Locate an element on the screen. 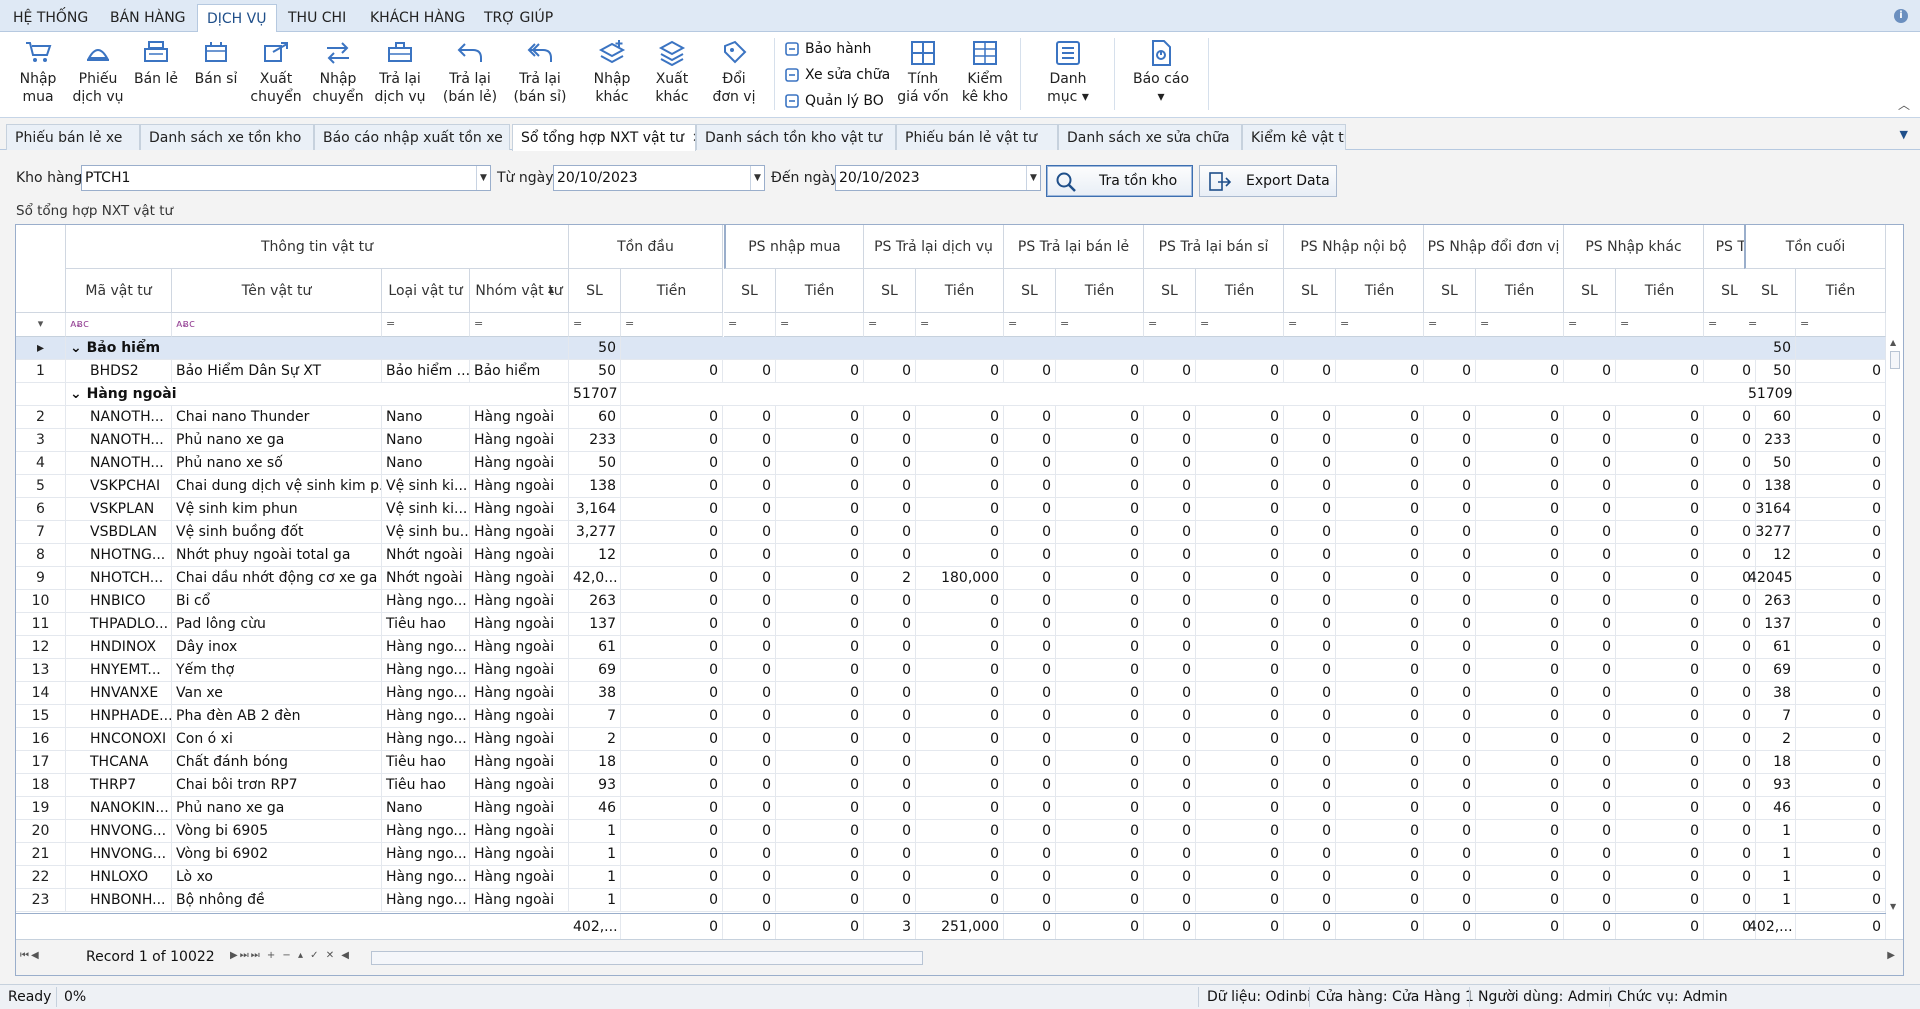 This screenshot has width=1920, height=1009. scroll-right-icon: ▶ is located at coordinates (1892, 955).